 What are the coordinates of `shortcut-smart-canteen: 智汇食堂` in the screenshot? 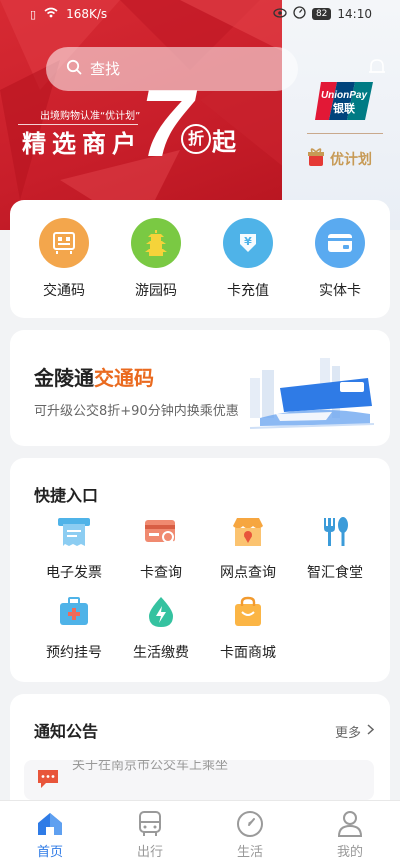 It's located at (335, 548).